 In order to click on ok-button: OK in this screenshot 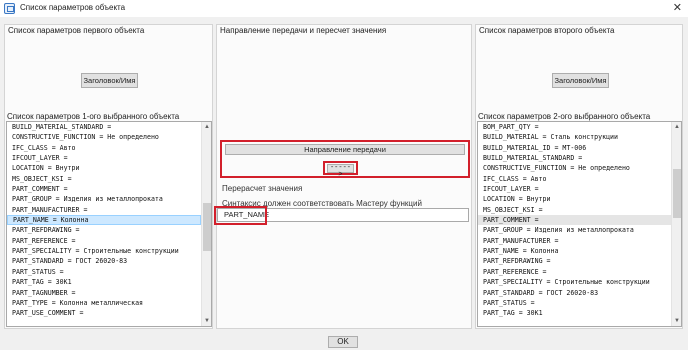, I will do `click(343, 342)`.